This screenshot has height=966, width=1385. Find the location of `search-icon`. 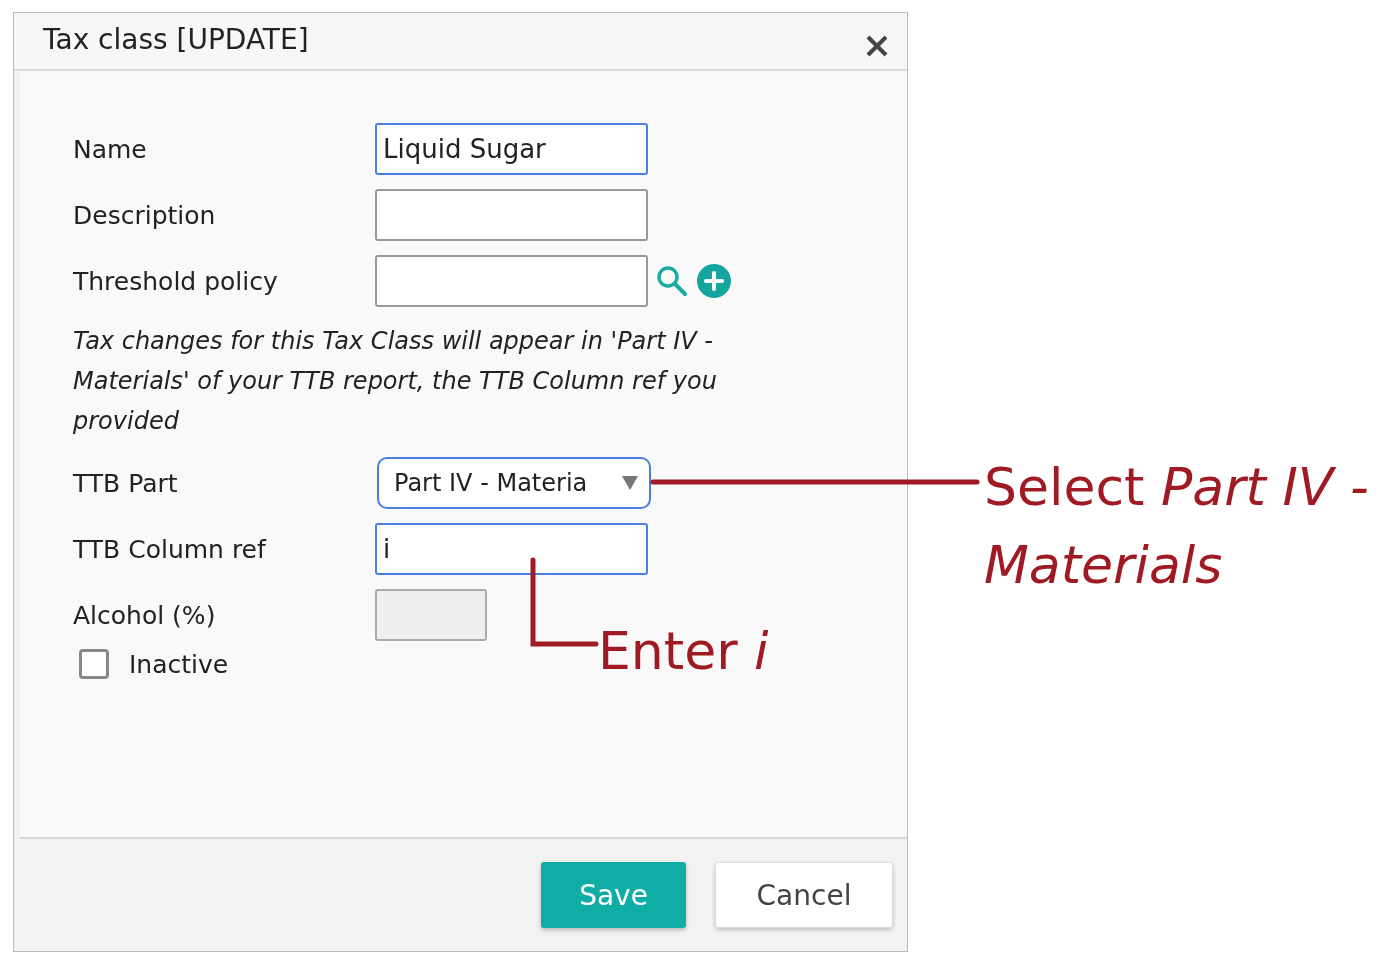

search-icon is located at coordinates (672, 281).